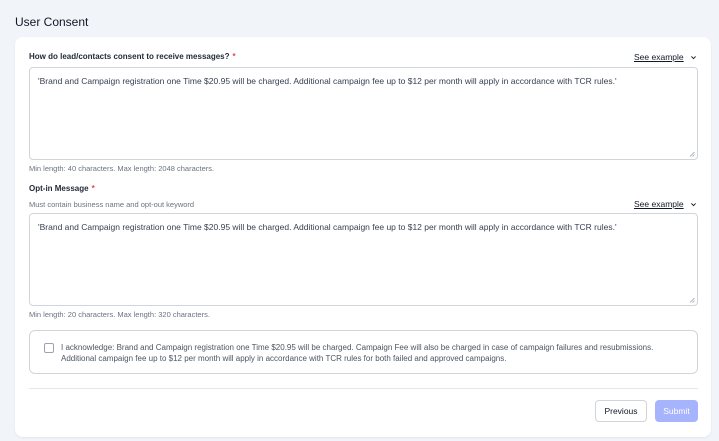 This screenshot has width=719, height=441. Describe the element at coordinates (49, 348) in the screenshot. I see `acknowledge-checkbox` at that location.